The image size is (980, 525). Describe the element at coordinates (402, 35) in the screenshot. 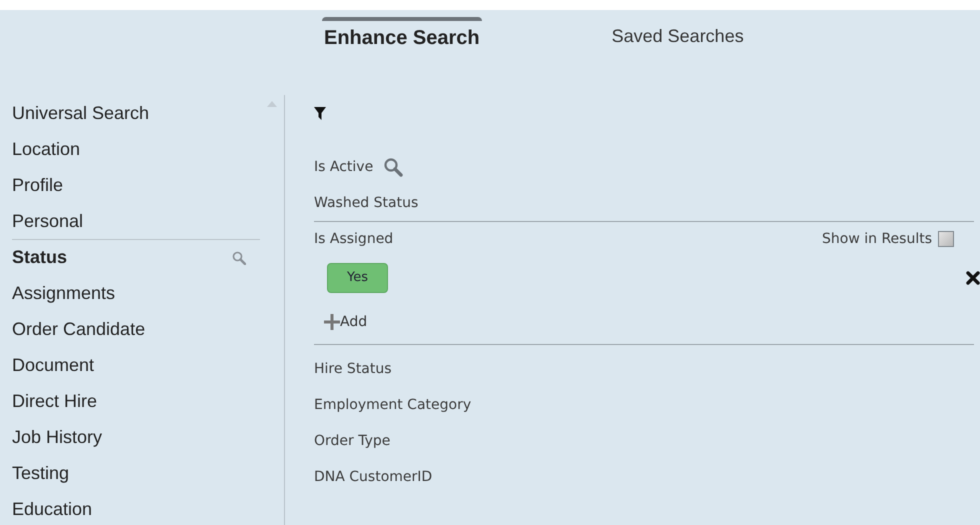

I see `tab: Enhance Search` at that location.